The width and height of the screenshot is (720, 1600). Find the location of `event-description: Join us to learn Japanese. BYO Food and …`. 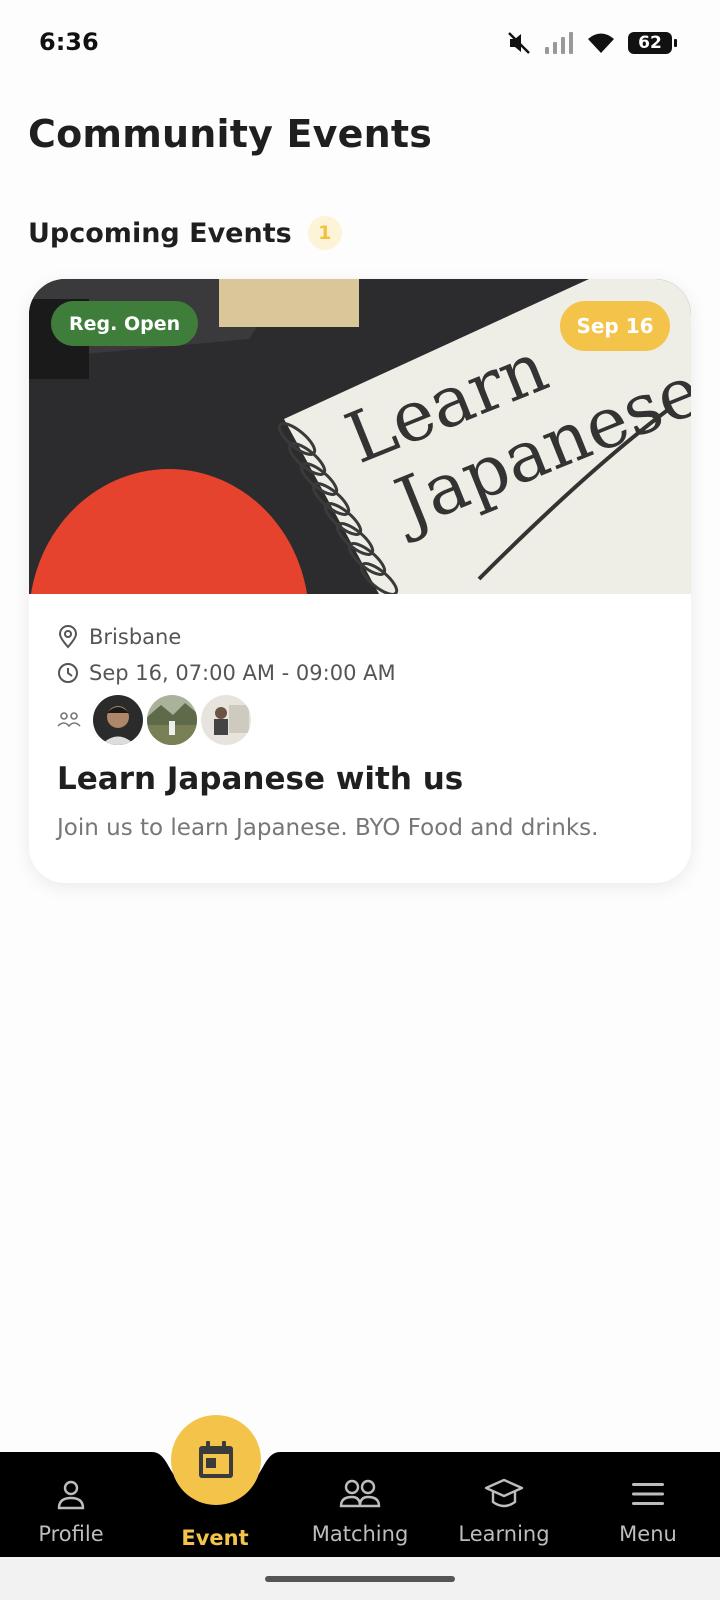

event-description: Join us to learn Japanese. BYO Food and … is located at coordinates (328, 828).